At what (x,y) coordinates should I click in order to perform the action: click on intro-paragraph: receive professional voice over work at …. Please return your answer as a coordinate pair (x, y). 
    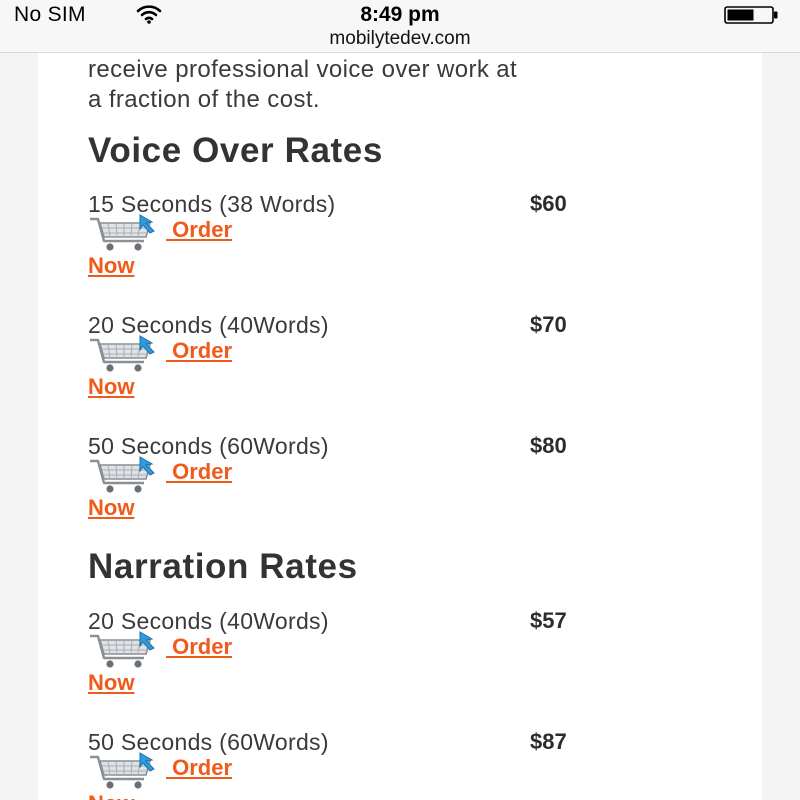
    Looking at the image, I should click on (418, 85).